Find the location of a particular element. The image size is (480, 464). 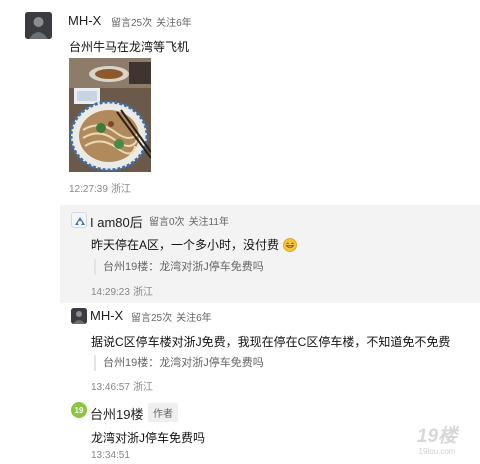

post-time: 13:46:57 浙江 is located at coordinates (122, 385).